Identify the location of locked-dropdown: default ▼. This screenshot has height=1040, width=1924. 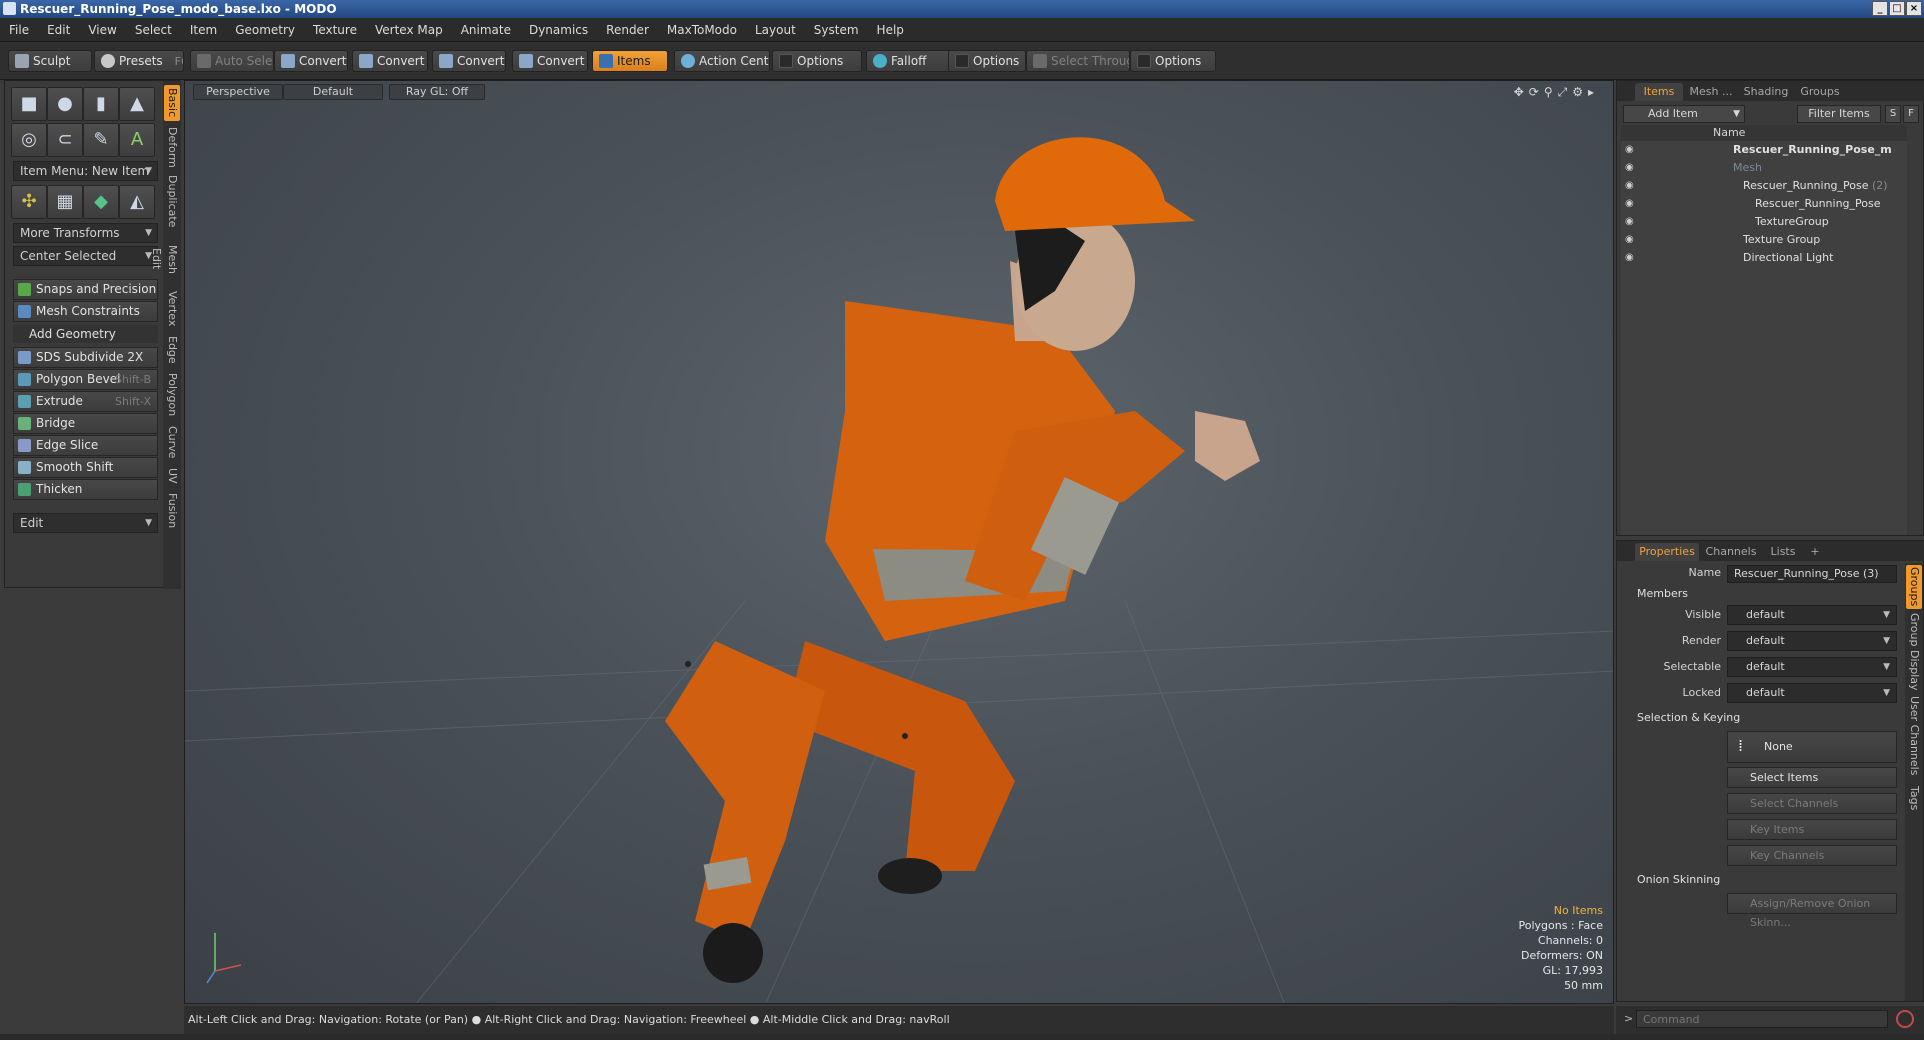
(1812, 693).